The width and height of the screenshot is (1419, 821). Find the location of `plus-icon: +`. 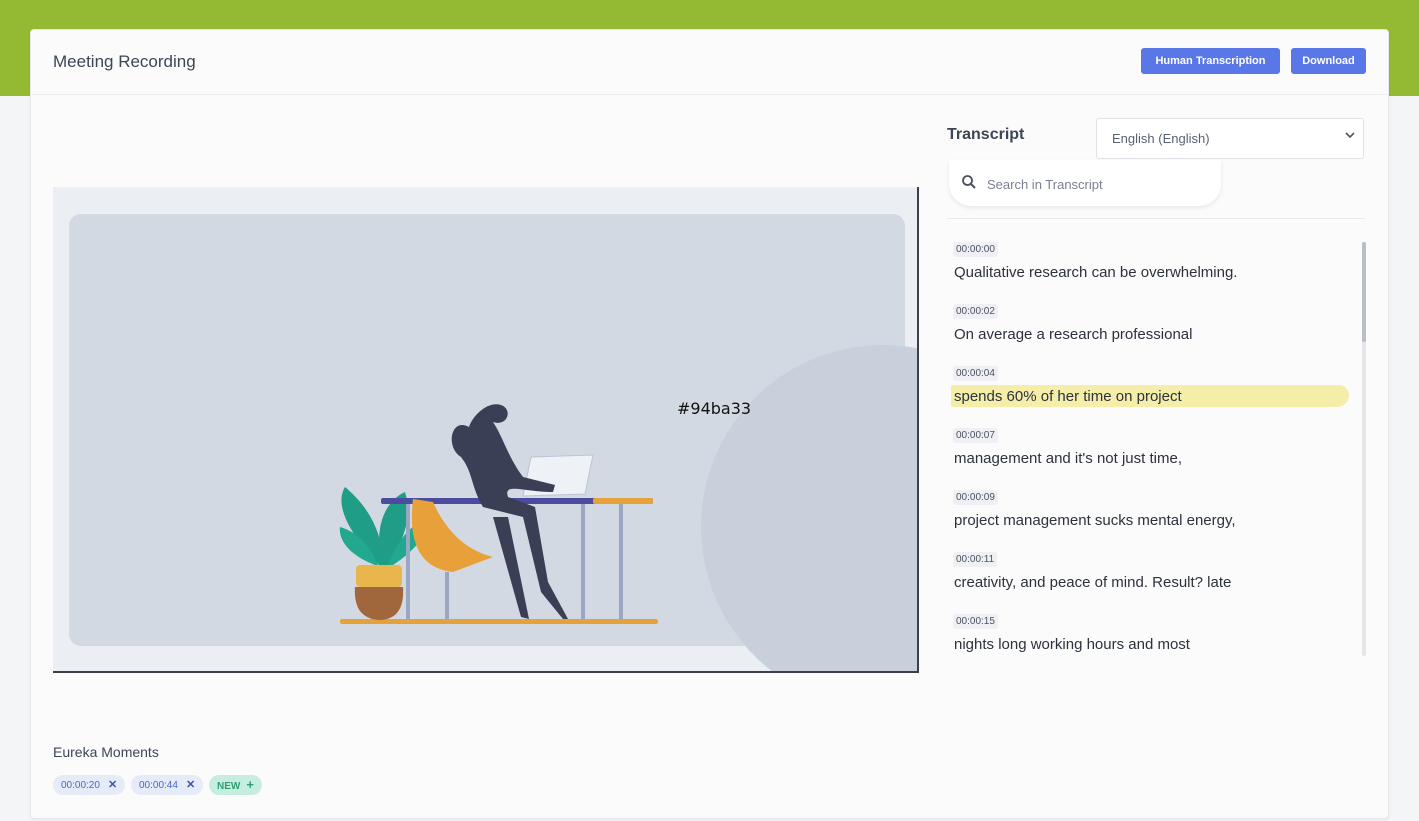

plus-icon: + is located at coordinates (250, 784).